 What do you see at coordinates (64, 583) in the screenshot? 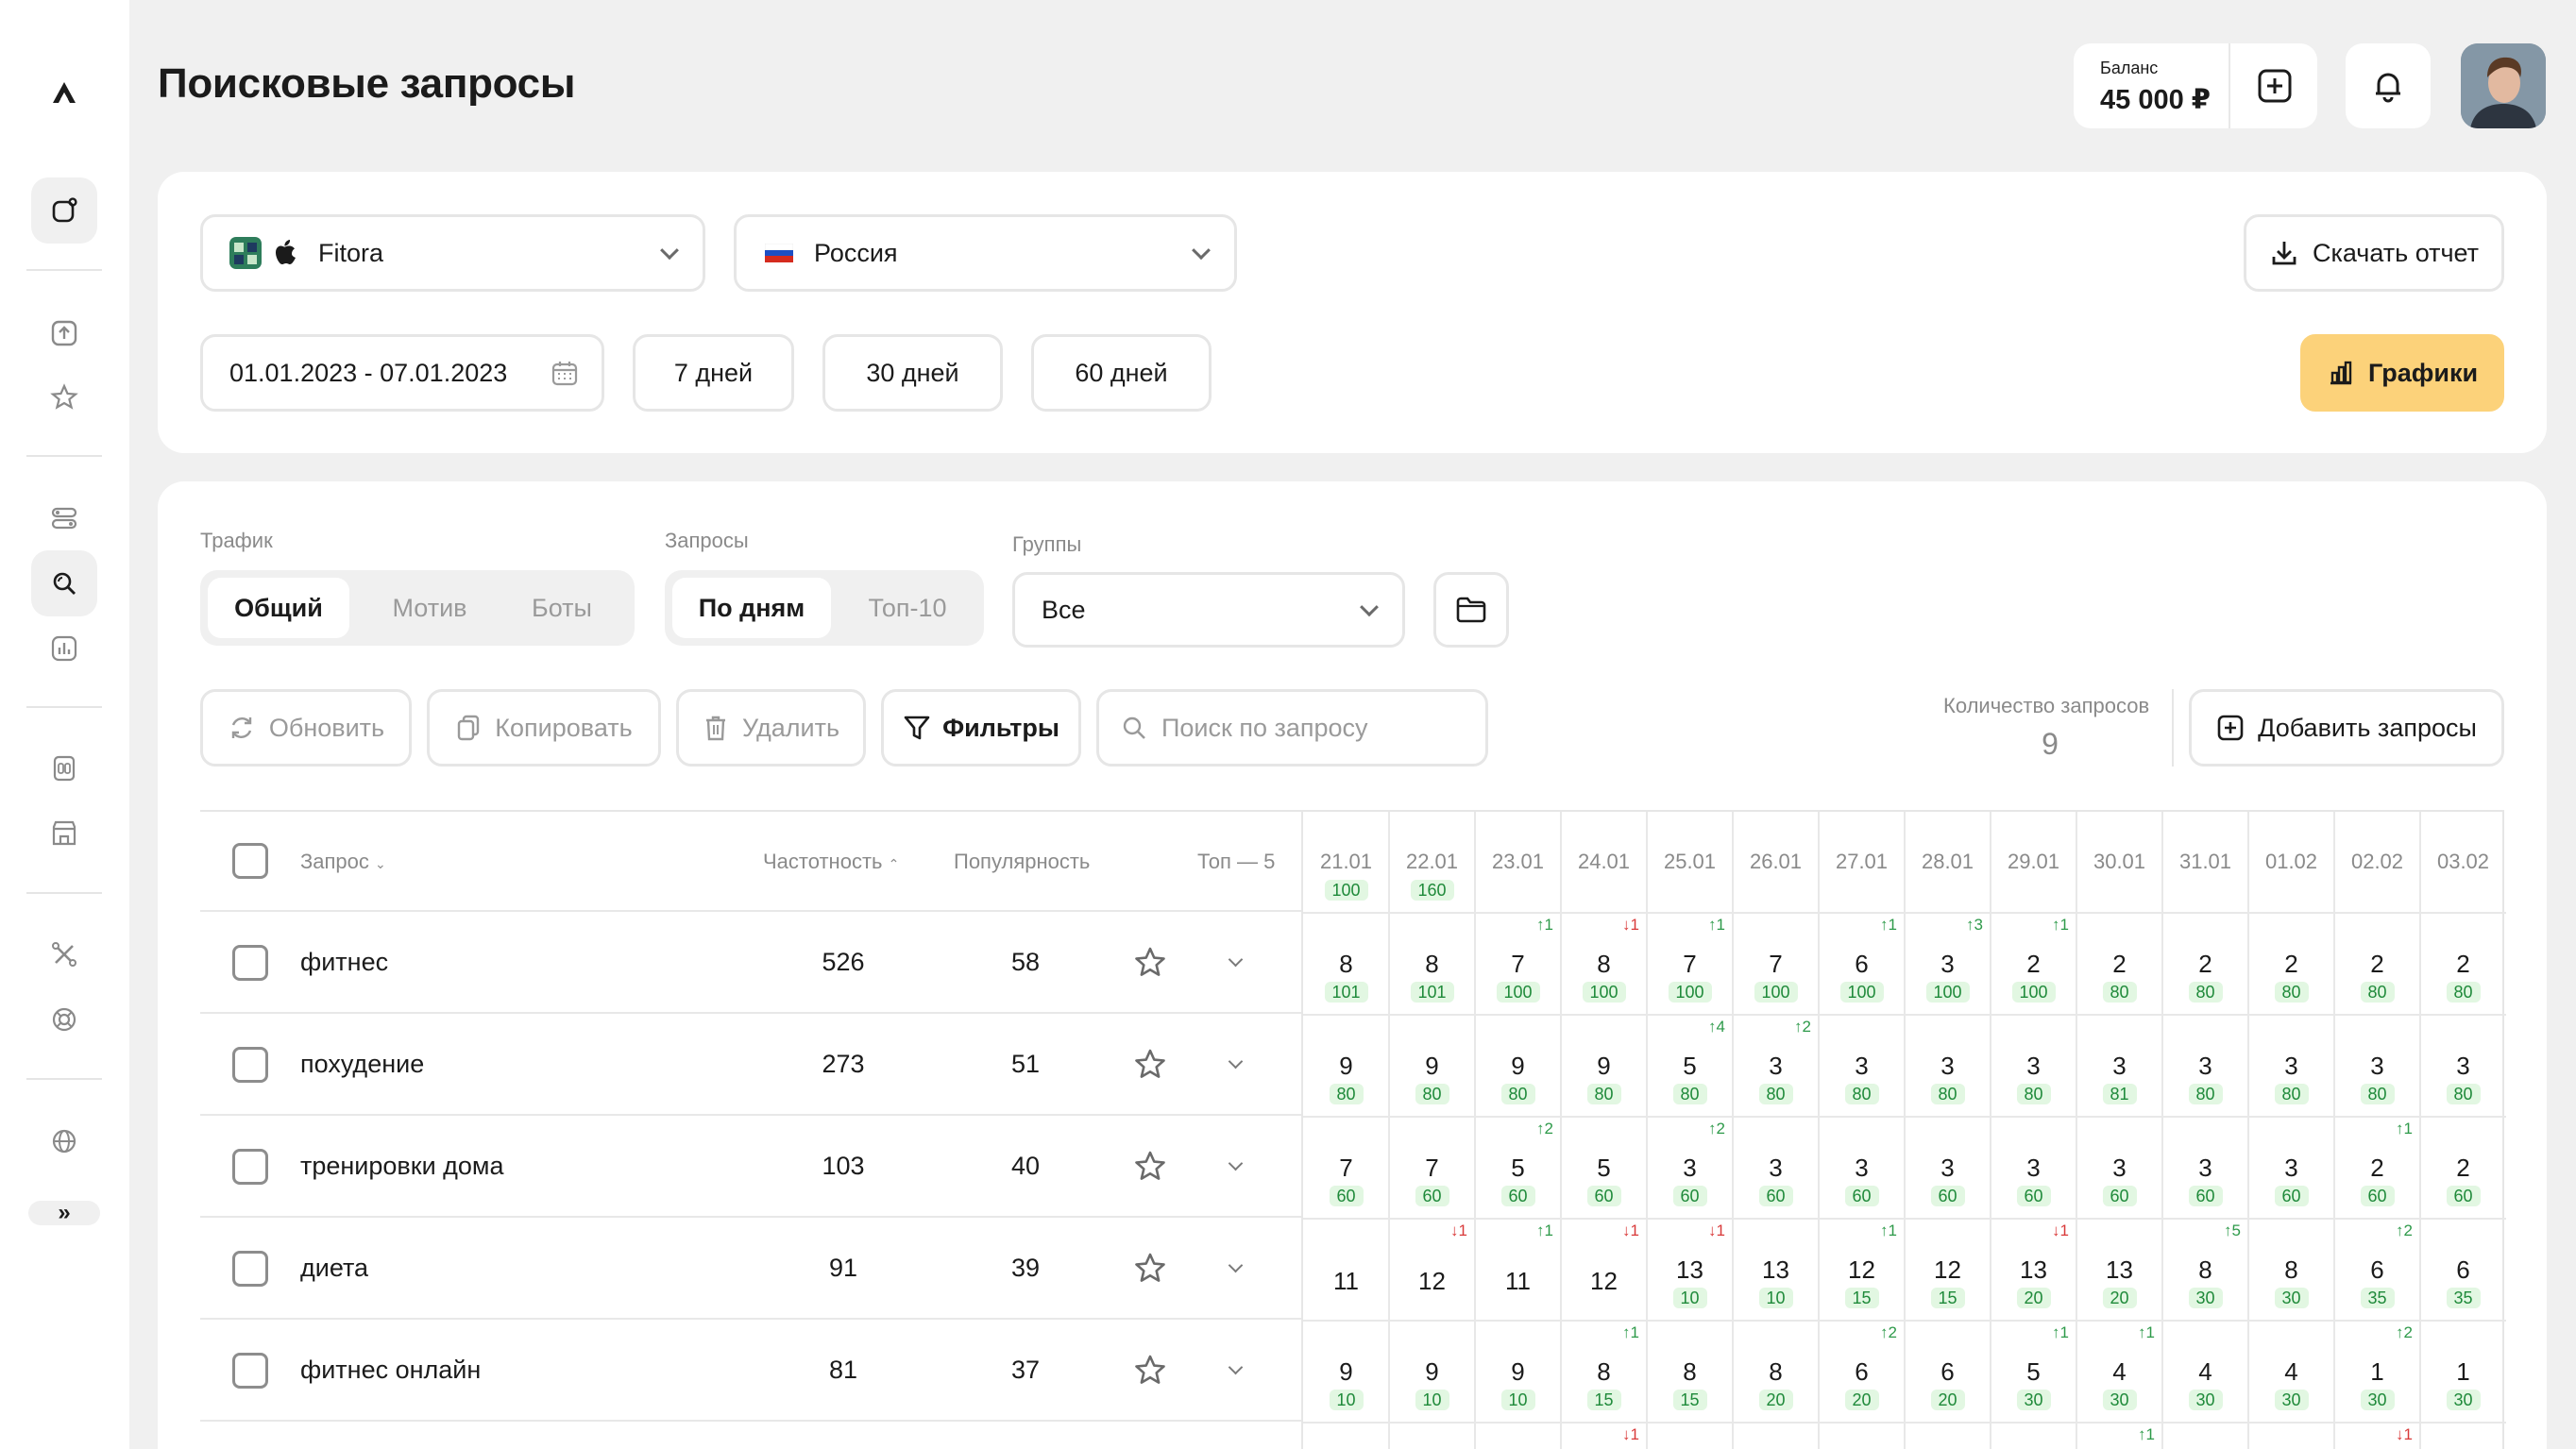
I see `search-icon` at bounding box center [64, 583].